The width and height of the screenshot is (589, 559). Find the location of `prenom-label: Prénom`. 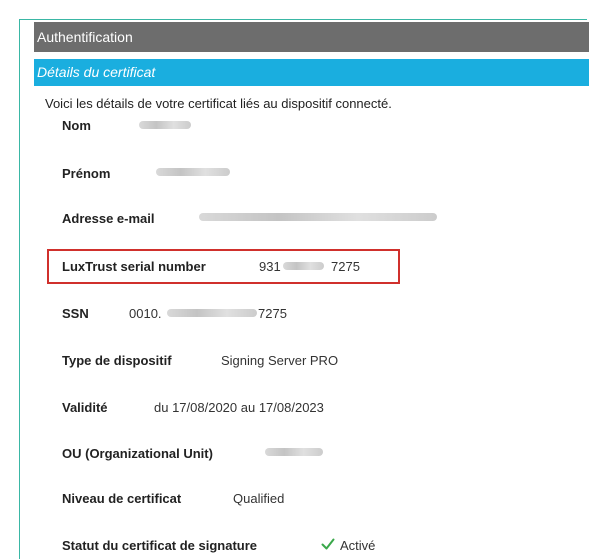

prenom-label: Prénom is located at coordinates (86, 173).